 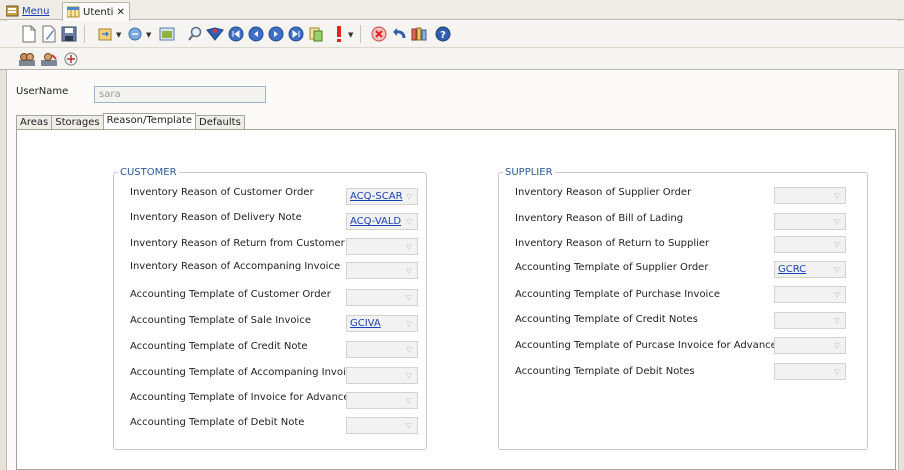 I want to click on document-tab-strip: Menu Utenti ✕, so click(x=452, y=10).